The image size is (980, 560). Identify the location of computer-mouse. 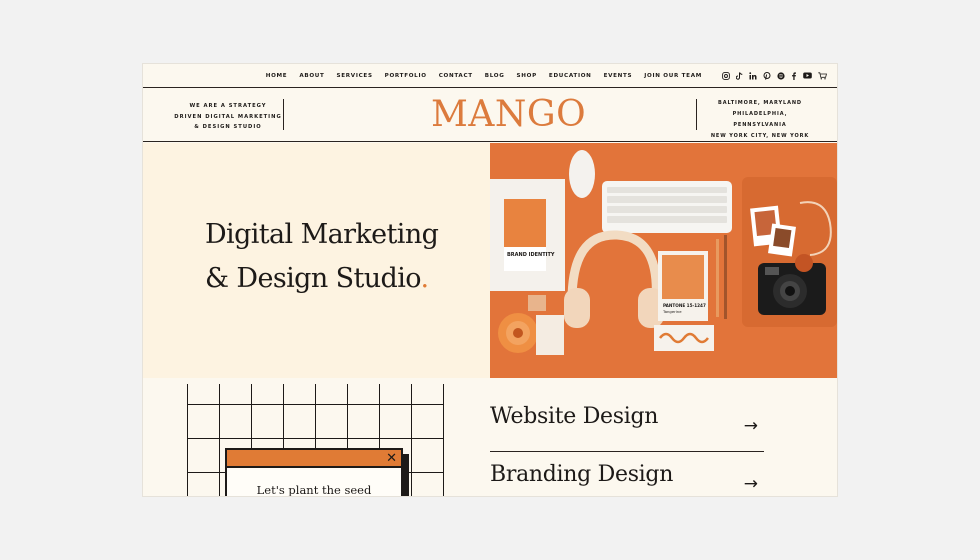
(582, 174).